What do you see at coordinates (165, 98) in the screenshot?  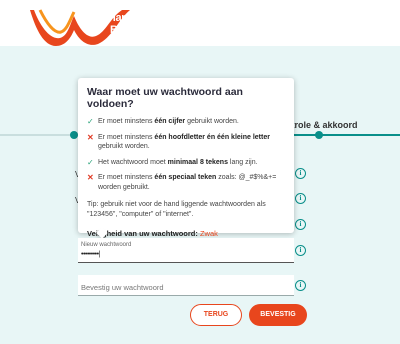 I see `popup-title: Waar moet uw wachtwoord aan voldoen?` at bounding box center [165, 98].